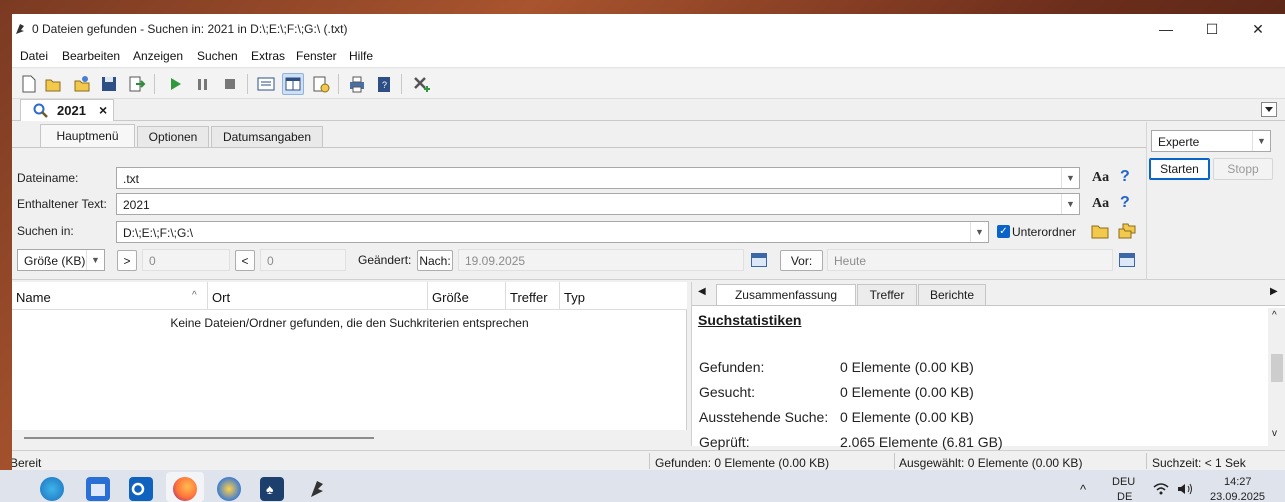  What do you see at coordinates (1185, 489) in the screenshot?
I see `volume-icon` at bounding box center [1185, 489].